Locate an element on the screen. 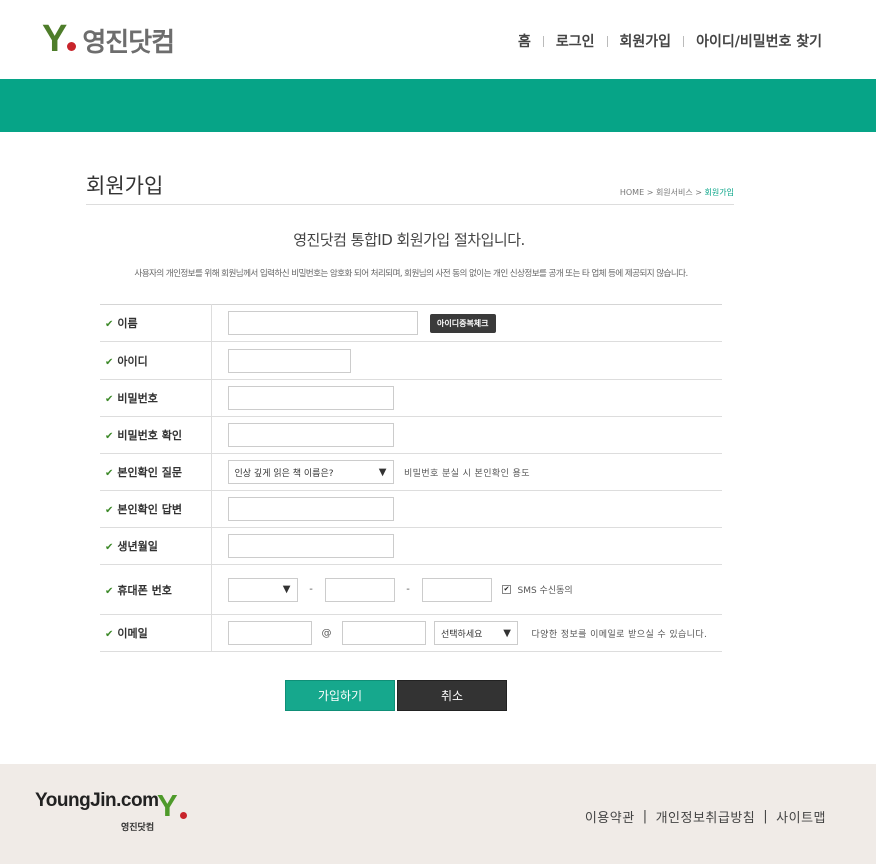  footer-logo-text: YoungJin.com is located at coordinates (97, 800).